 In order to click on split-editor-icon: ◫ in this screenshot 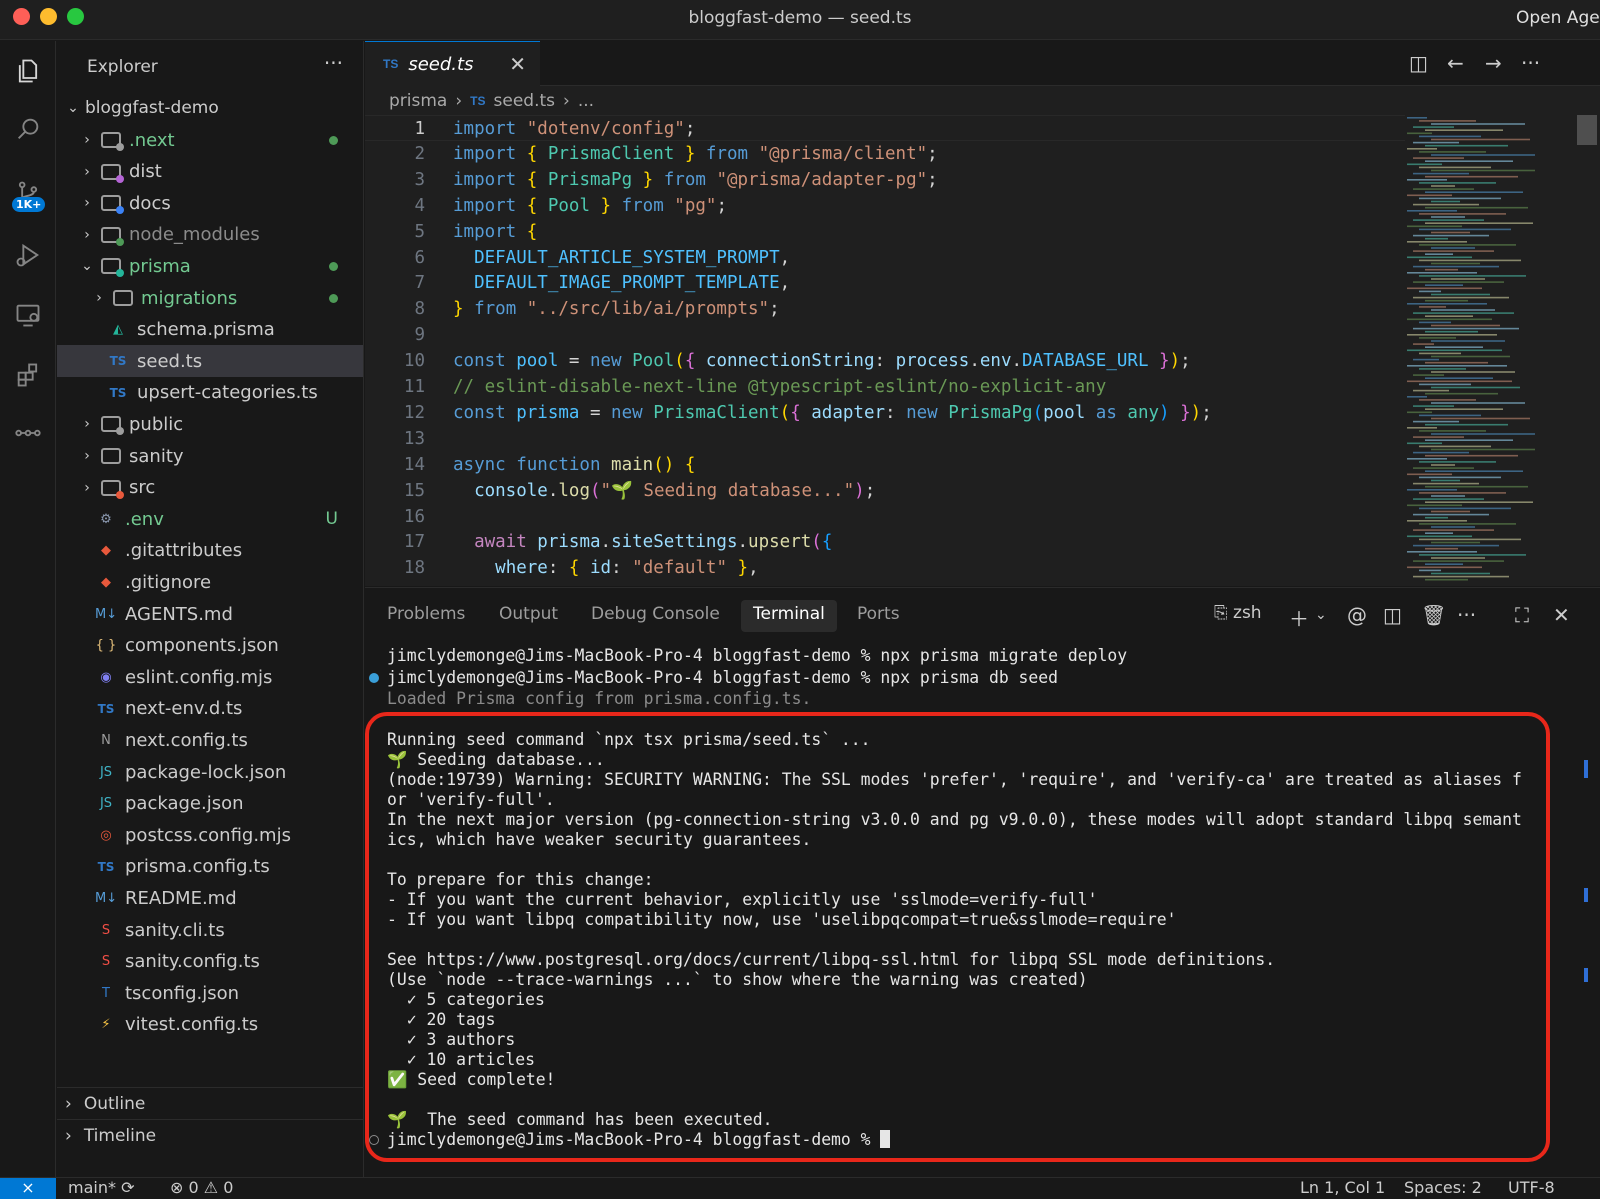, I will do `click(1418, 63)`.